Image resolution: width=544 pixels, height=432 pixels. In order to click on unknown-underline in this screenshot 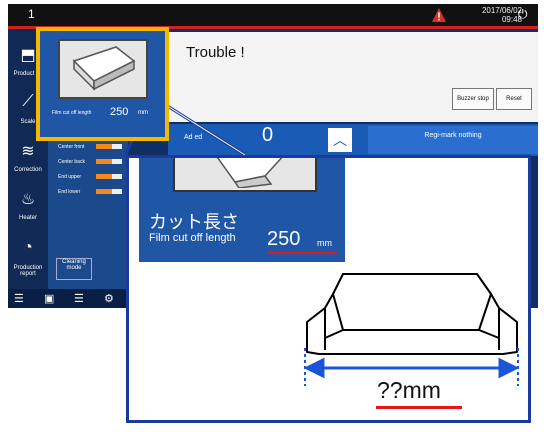, I will do `click(419, 407)`.